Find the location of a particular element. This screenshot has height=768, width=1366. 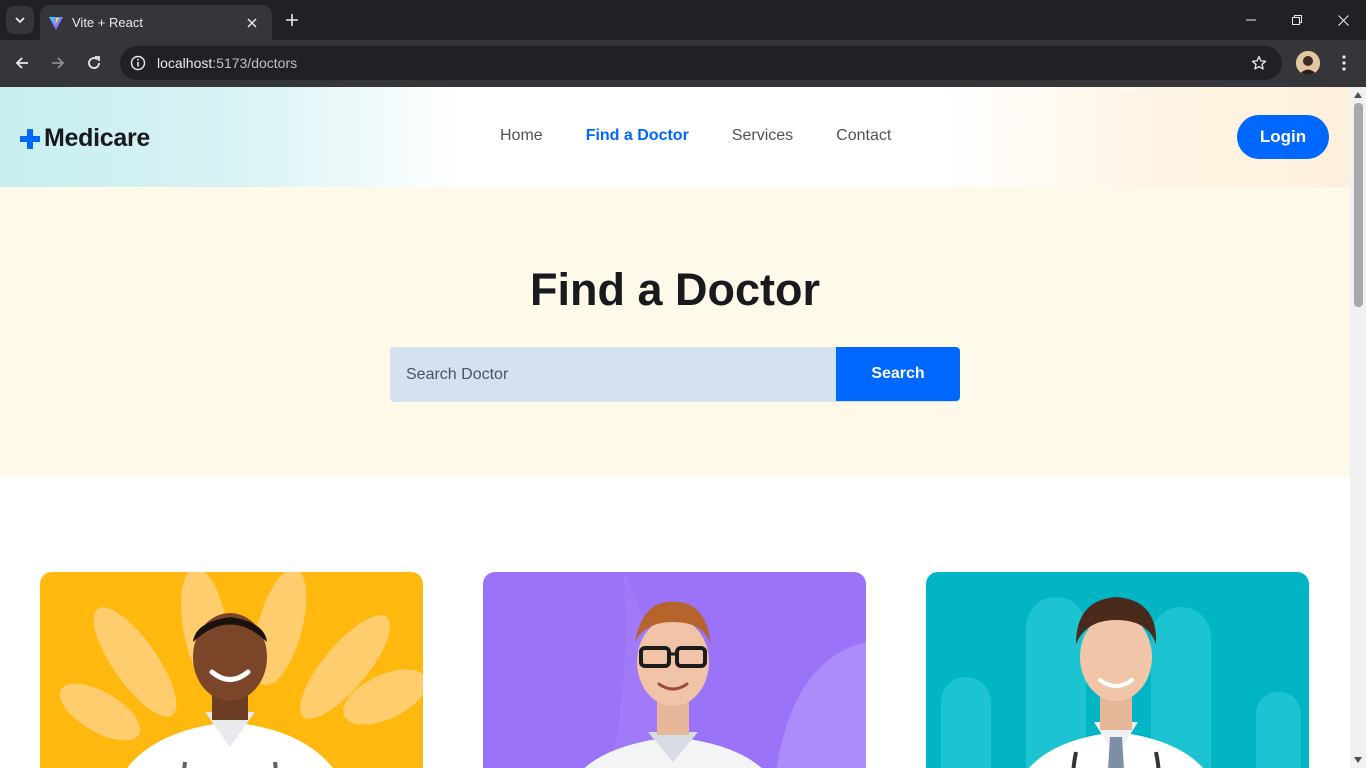

search-box: Search is located at coordinates (675, 374).